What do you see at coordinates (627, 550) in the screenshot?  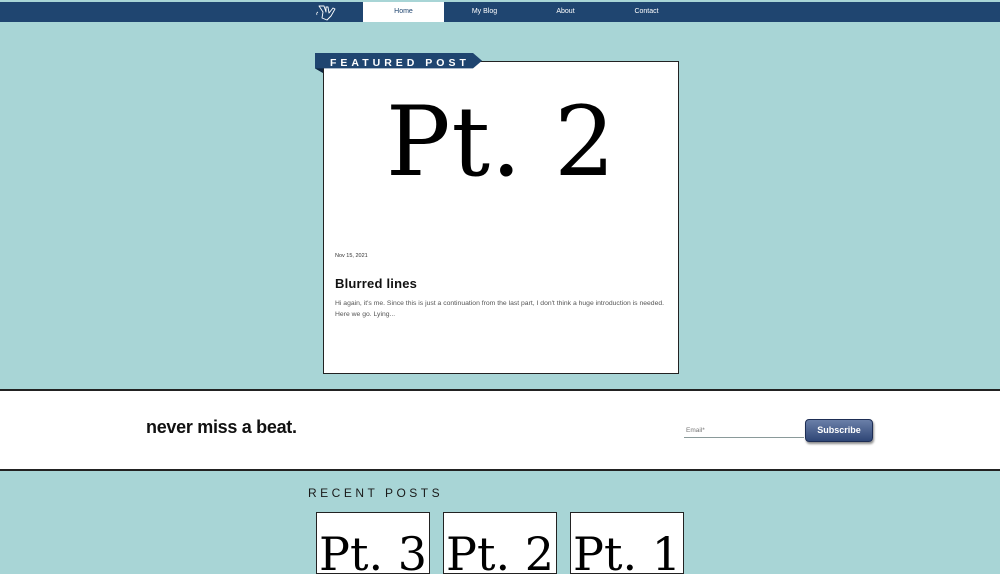 I see `recent-post-cover-title: Pt. 1` at bounding box center [627, 550].